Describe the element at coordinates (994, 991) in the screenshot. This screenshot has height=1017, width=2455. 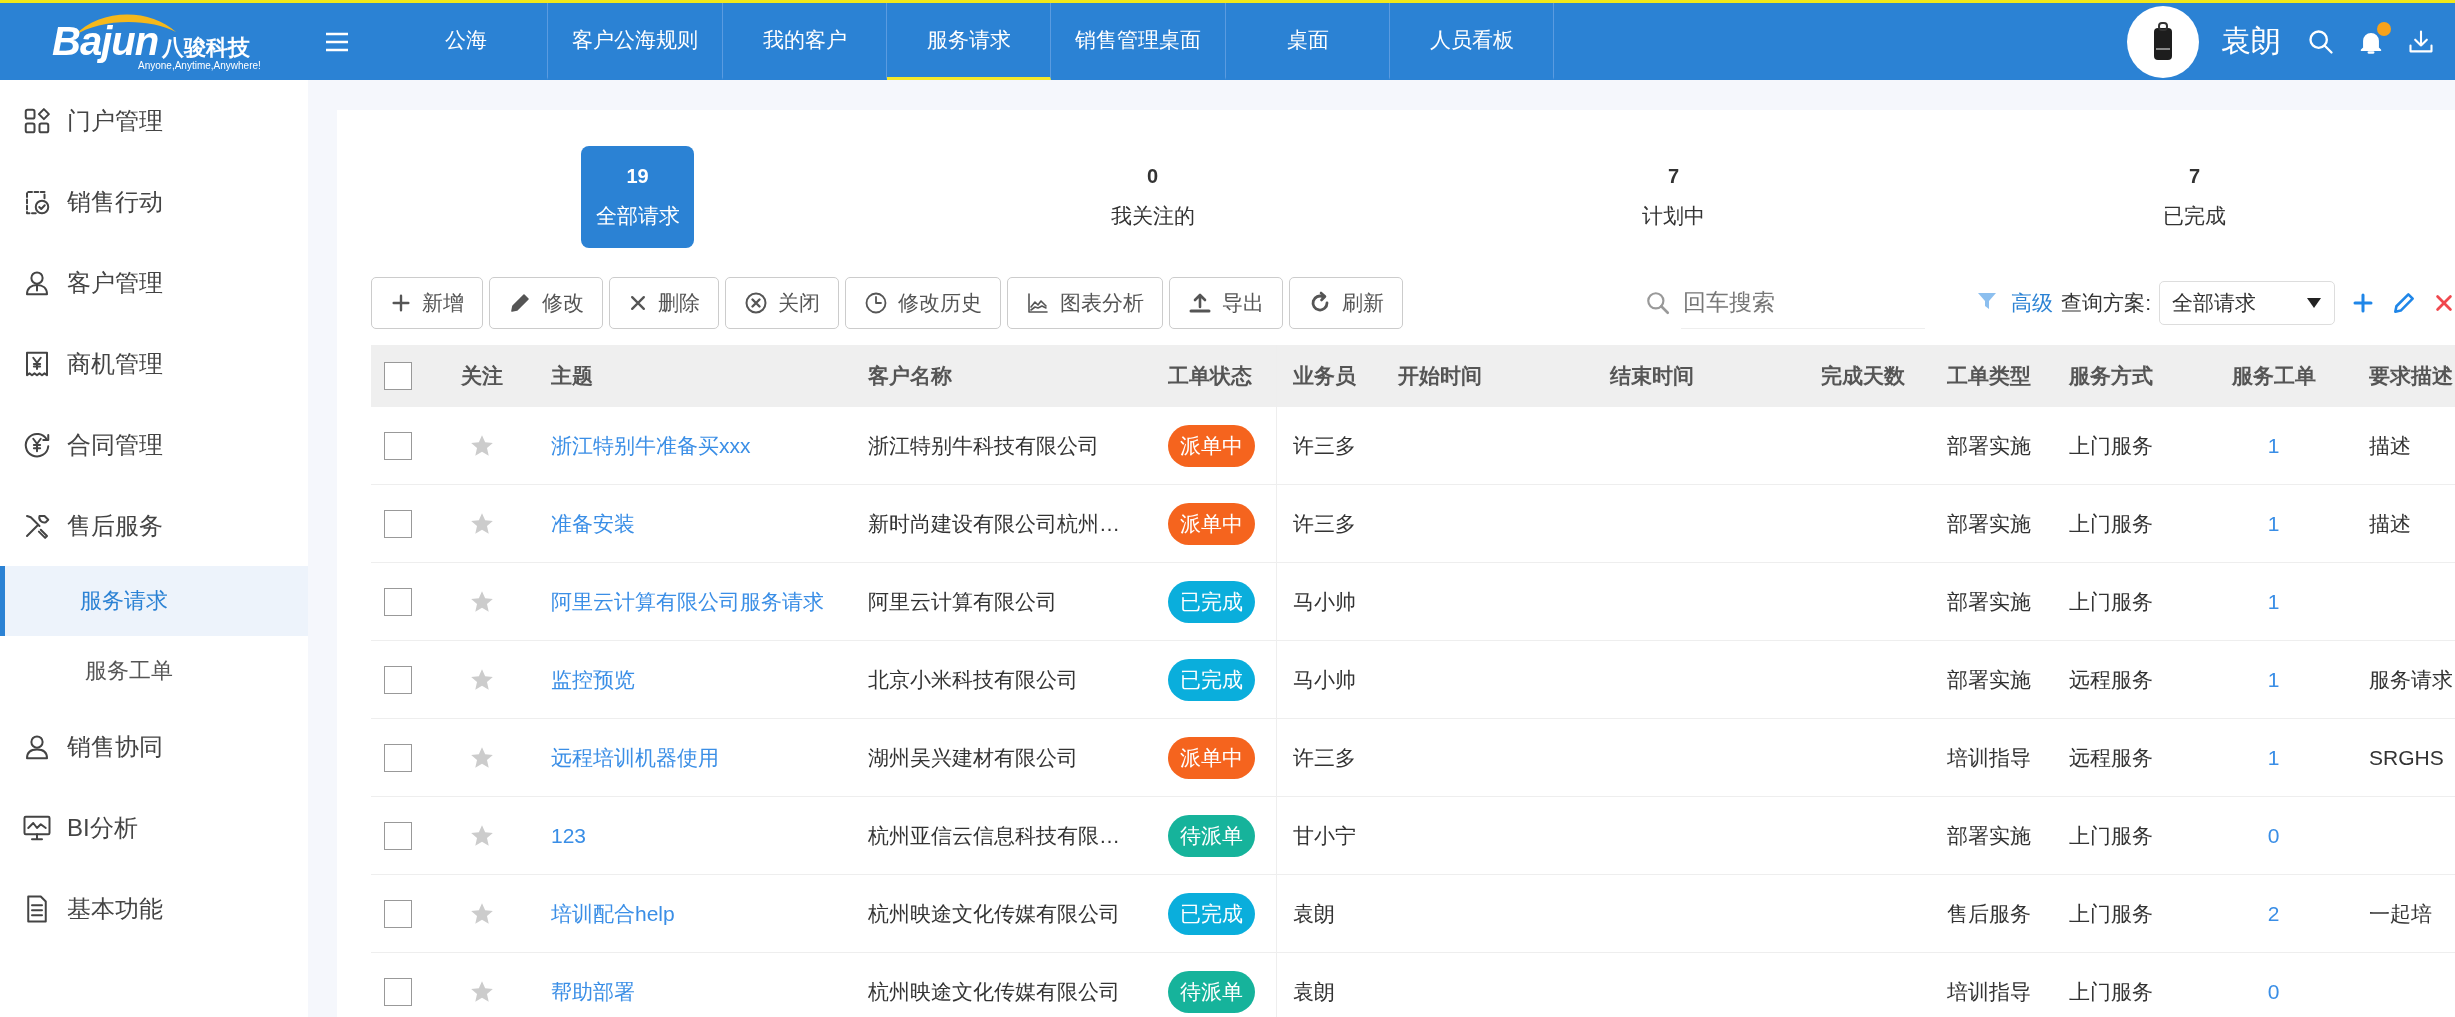
I see `table-cell-text: 杭州映途文化传媒有限公司` at that location.